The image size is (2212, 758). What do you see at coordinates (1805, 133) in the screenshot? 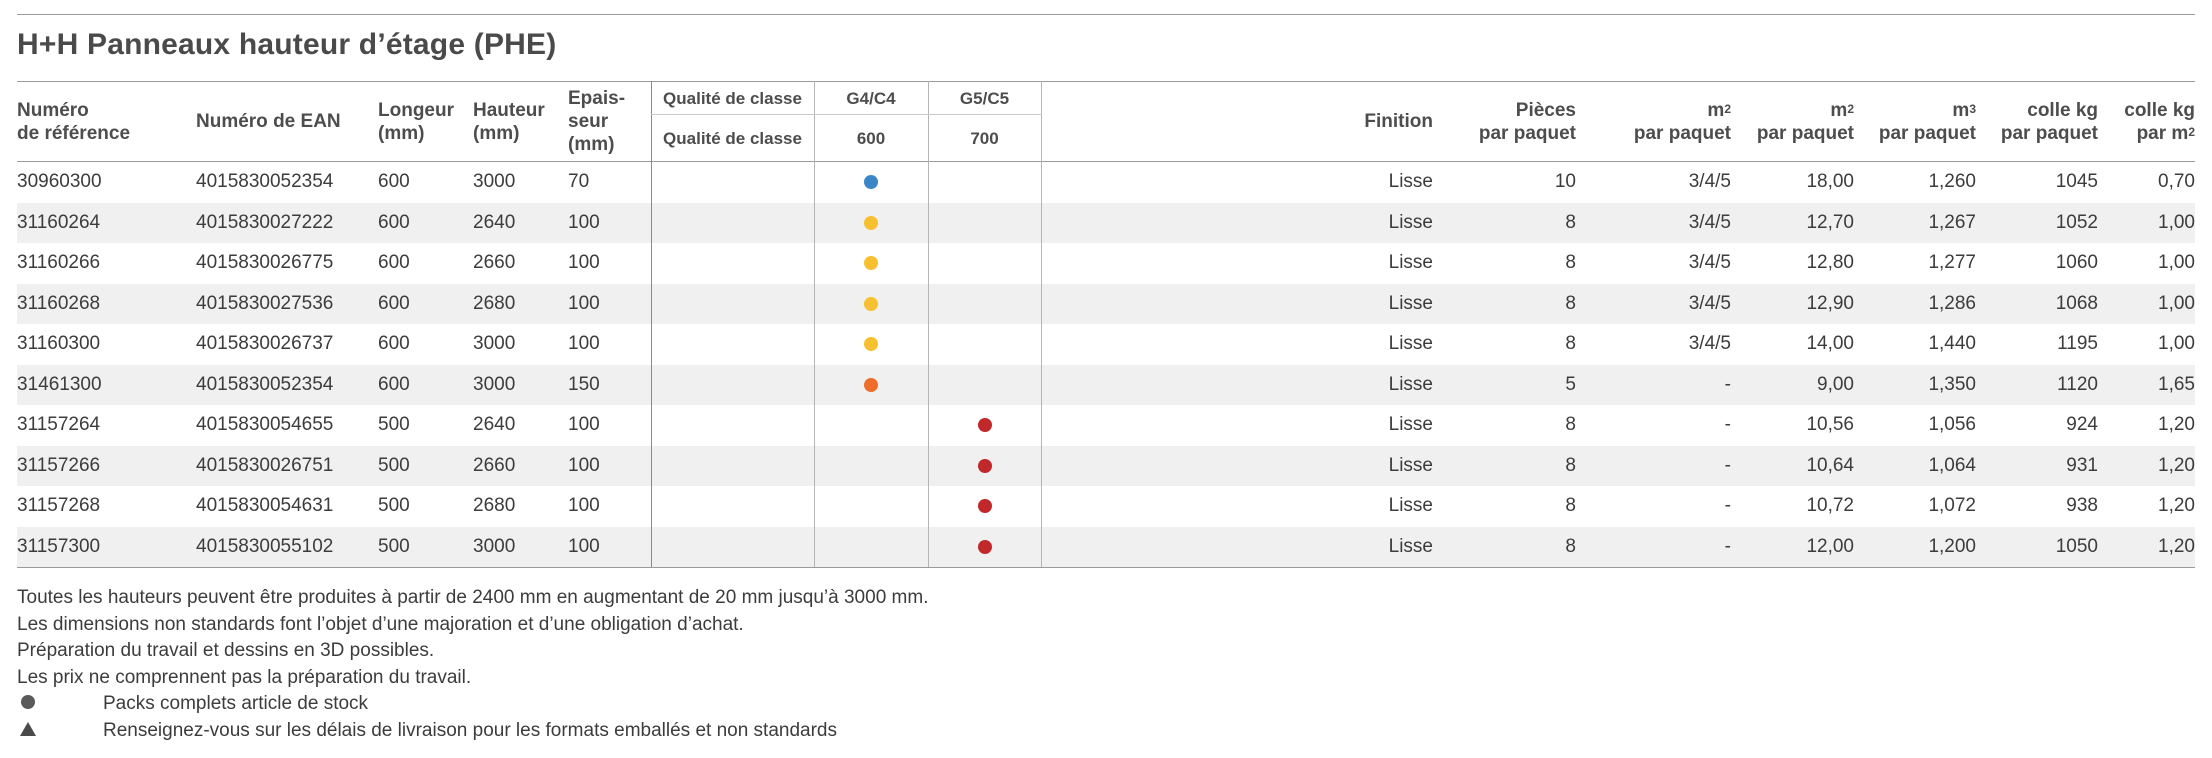
I see `header-m2-paquet-2-label: par paquet` at bounding box center [1805, 133].